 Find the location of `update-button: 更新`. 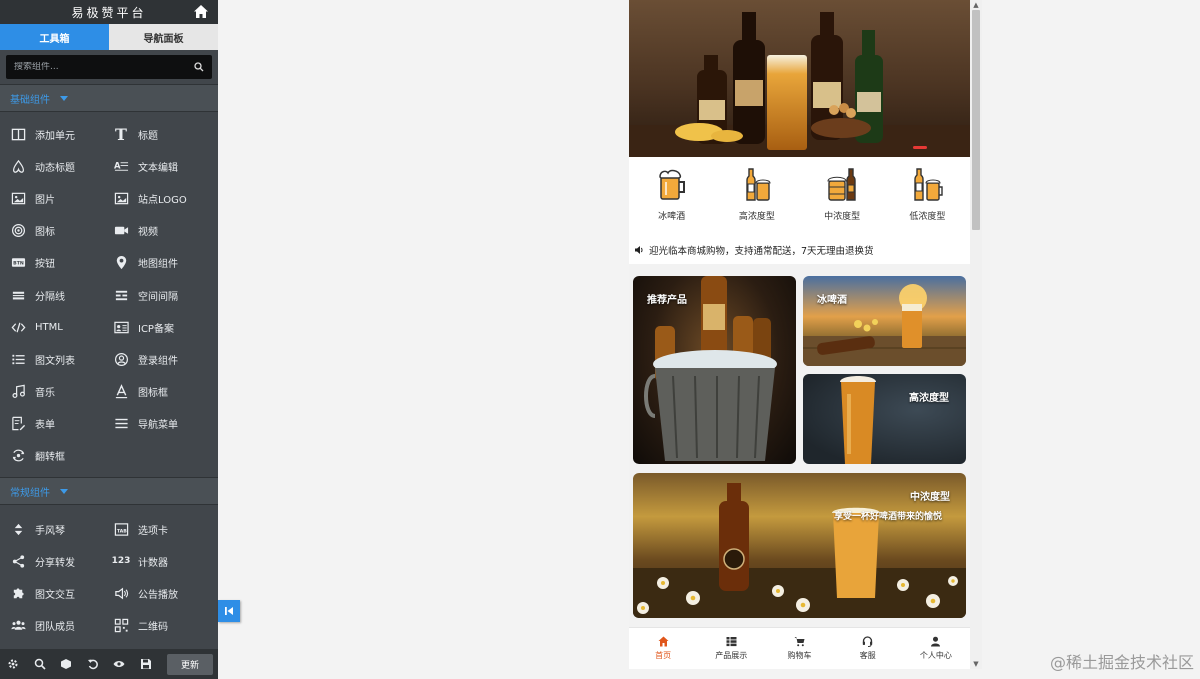

update-button: 更新 is located at coordinates (190, 664).